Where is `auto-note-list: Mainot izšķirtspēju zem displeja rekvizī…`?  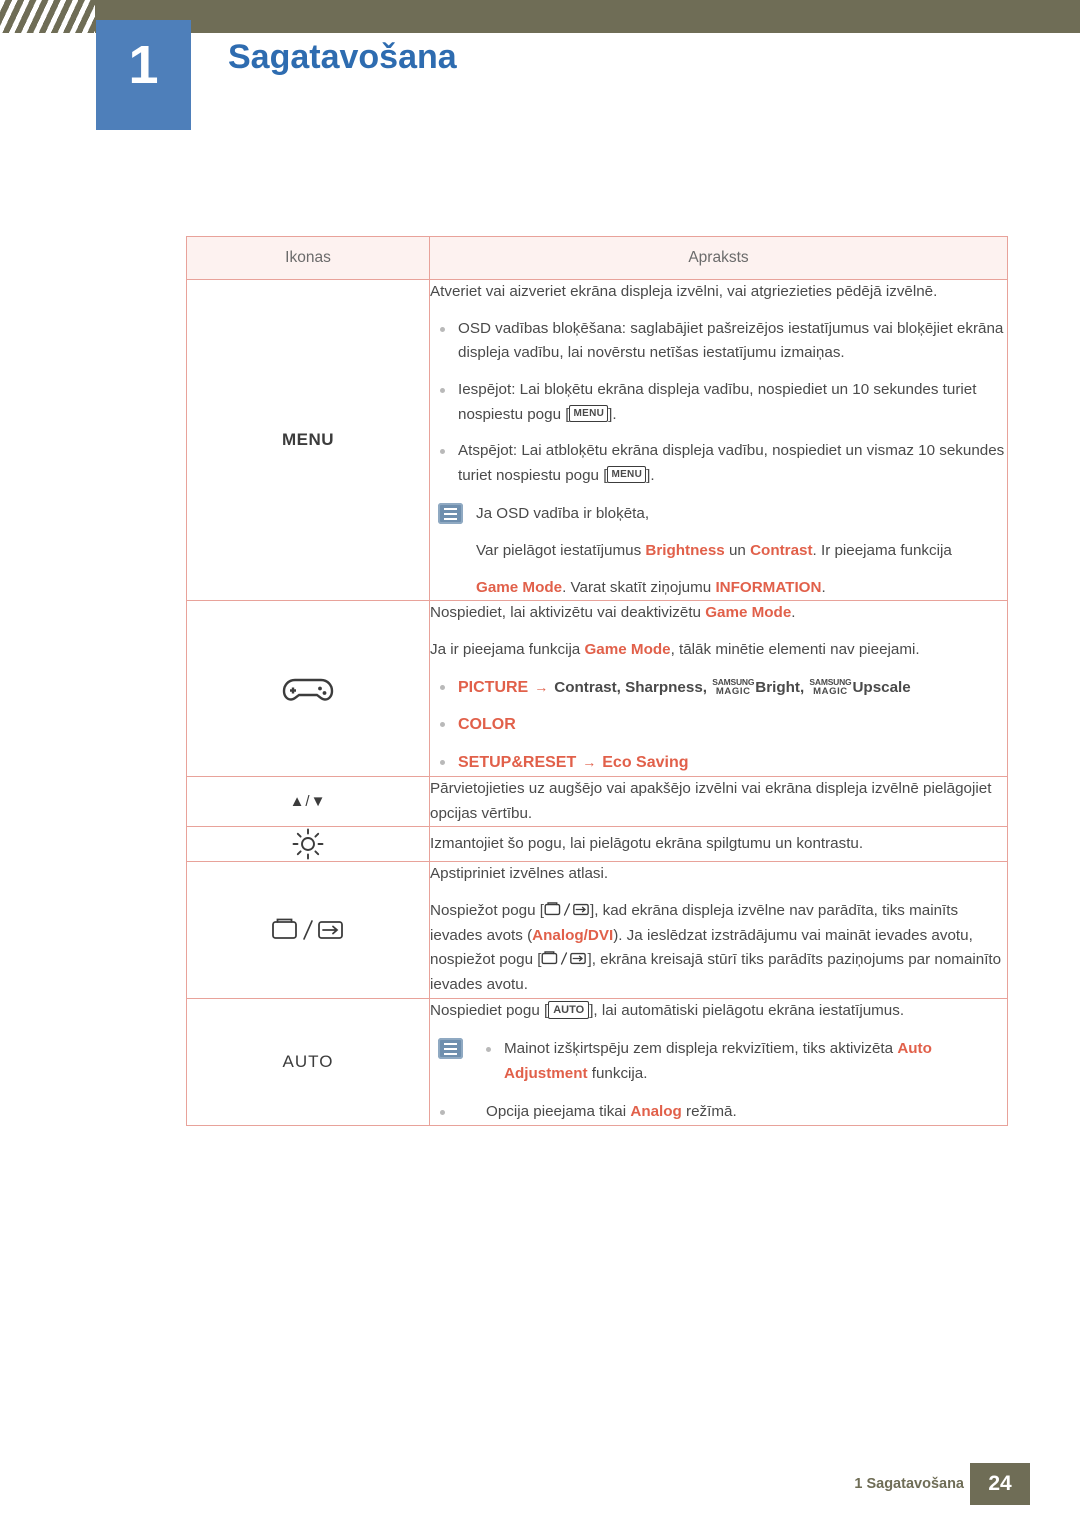
auto-note-list: Mainot izšķirtspēju zem displeja rekvizī… is located at coordinates (741, 1061).